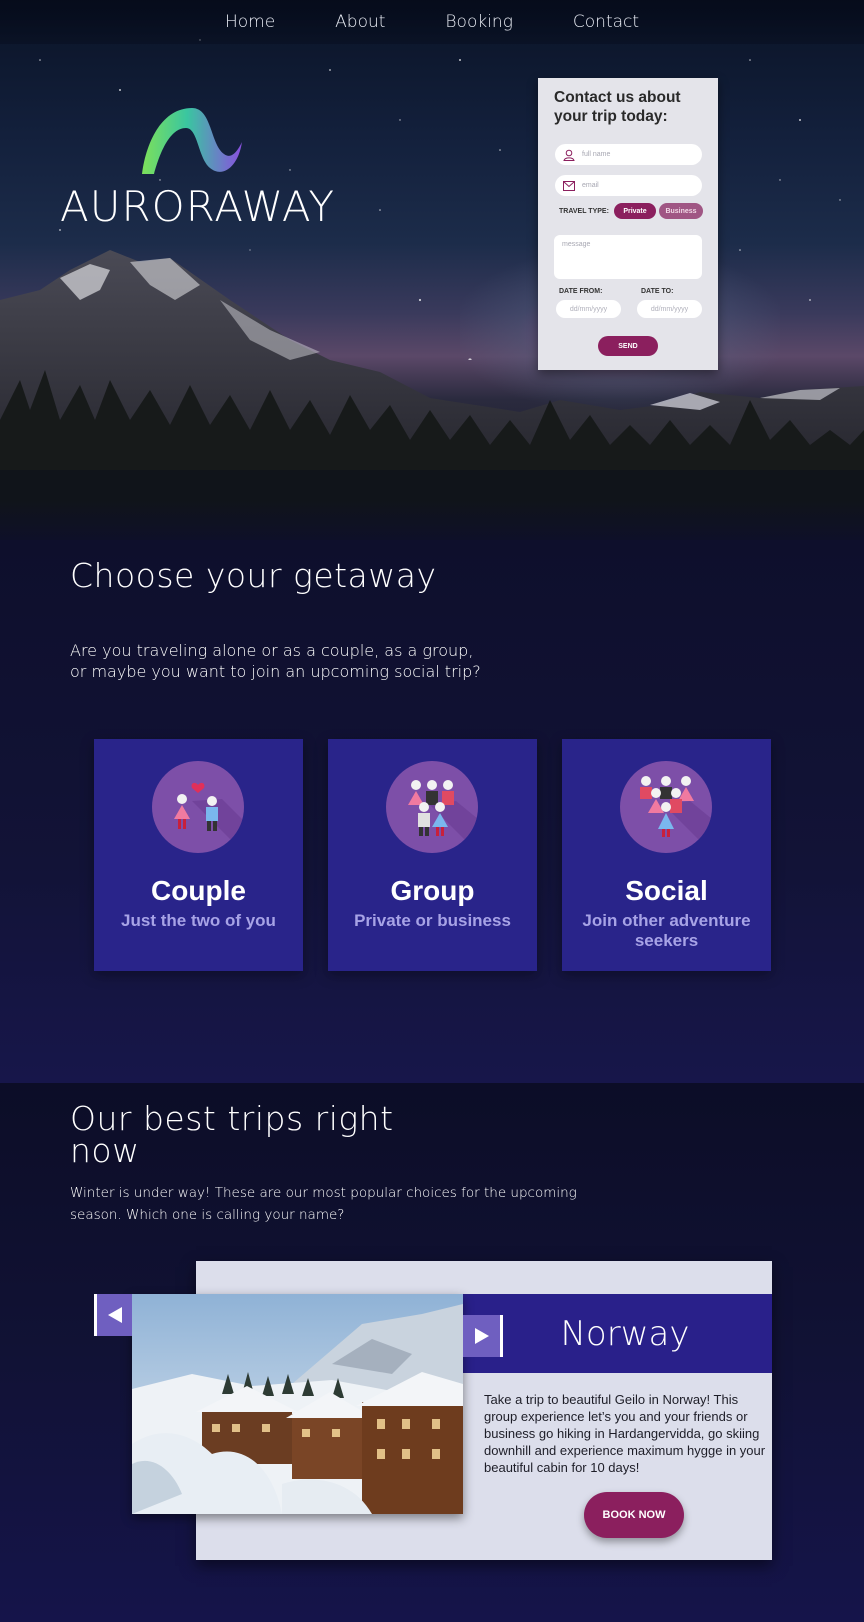  Describe the element at coordinates (432, 890) in the screenshot. I see `group-title: Group` at that location.